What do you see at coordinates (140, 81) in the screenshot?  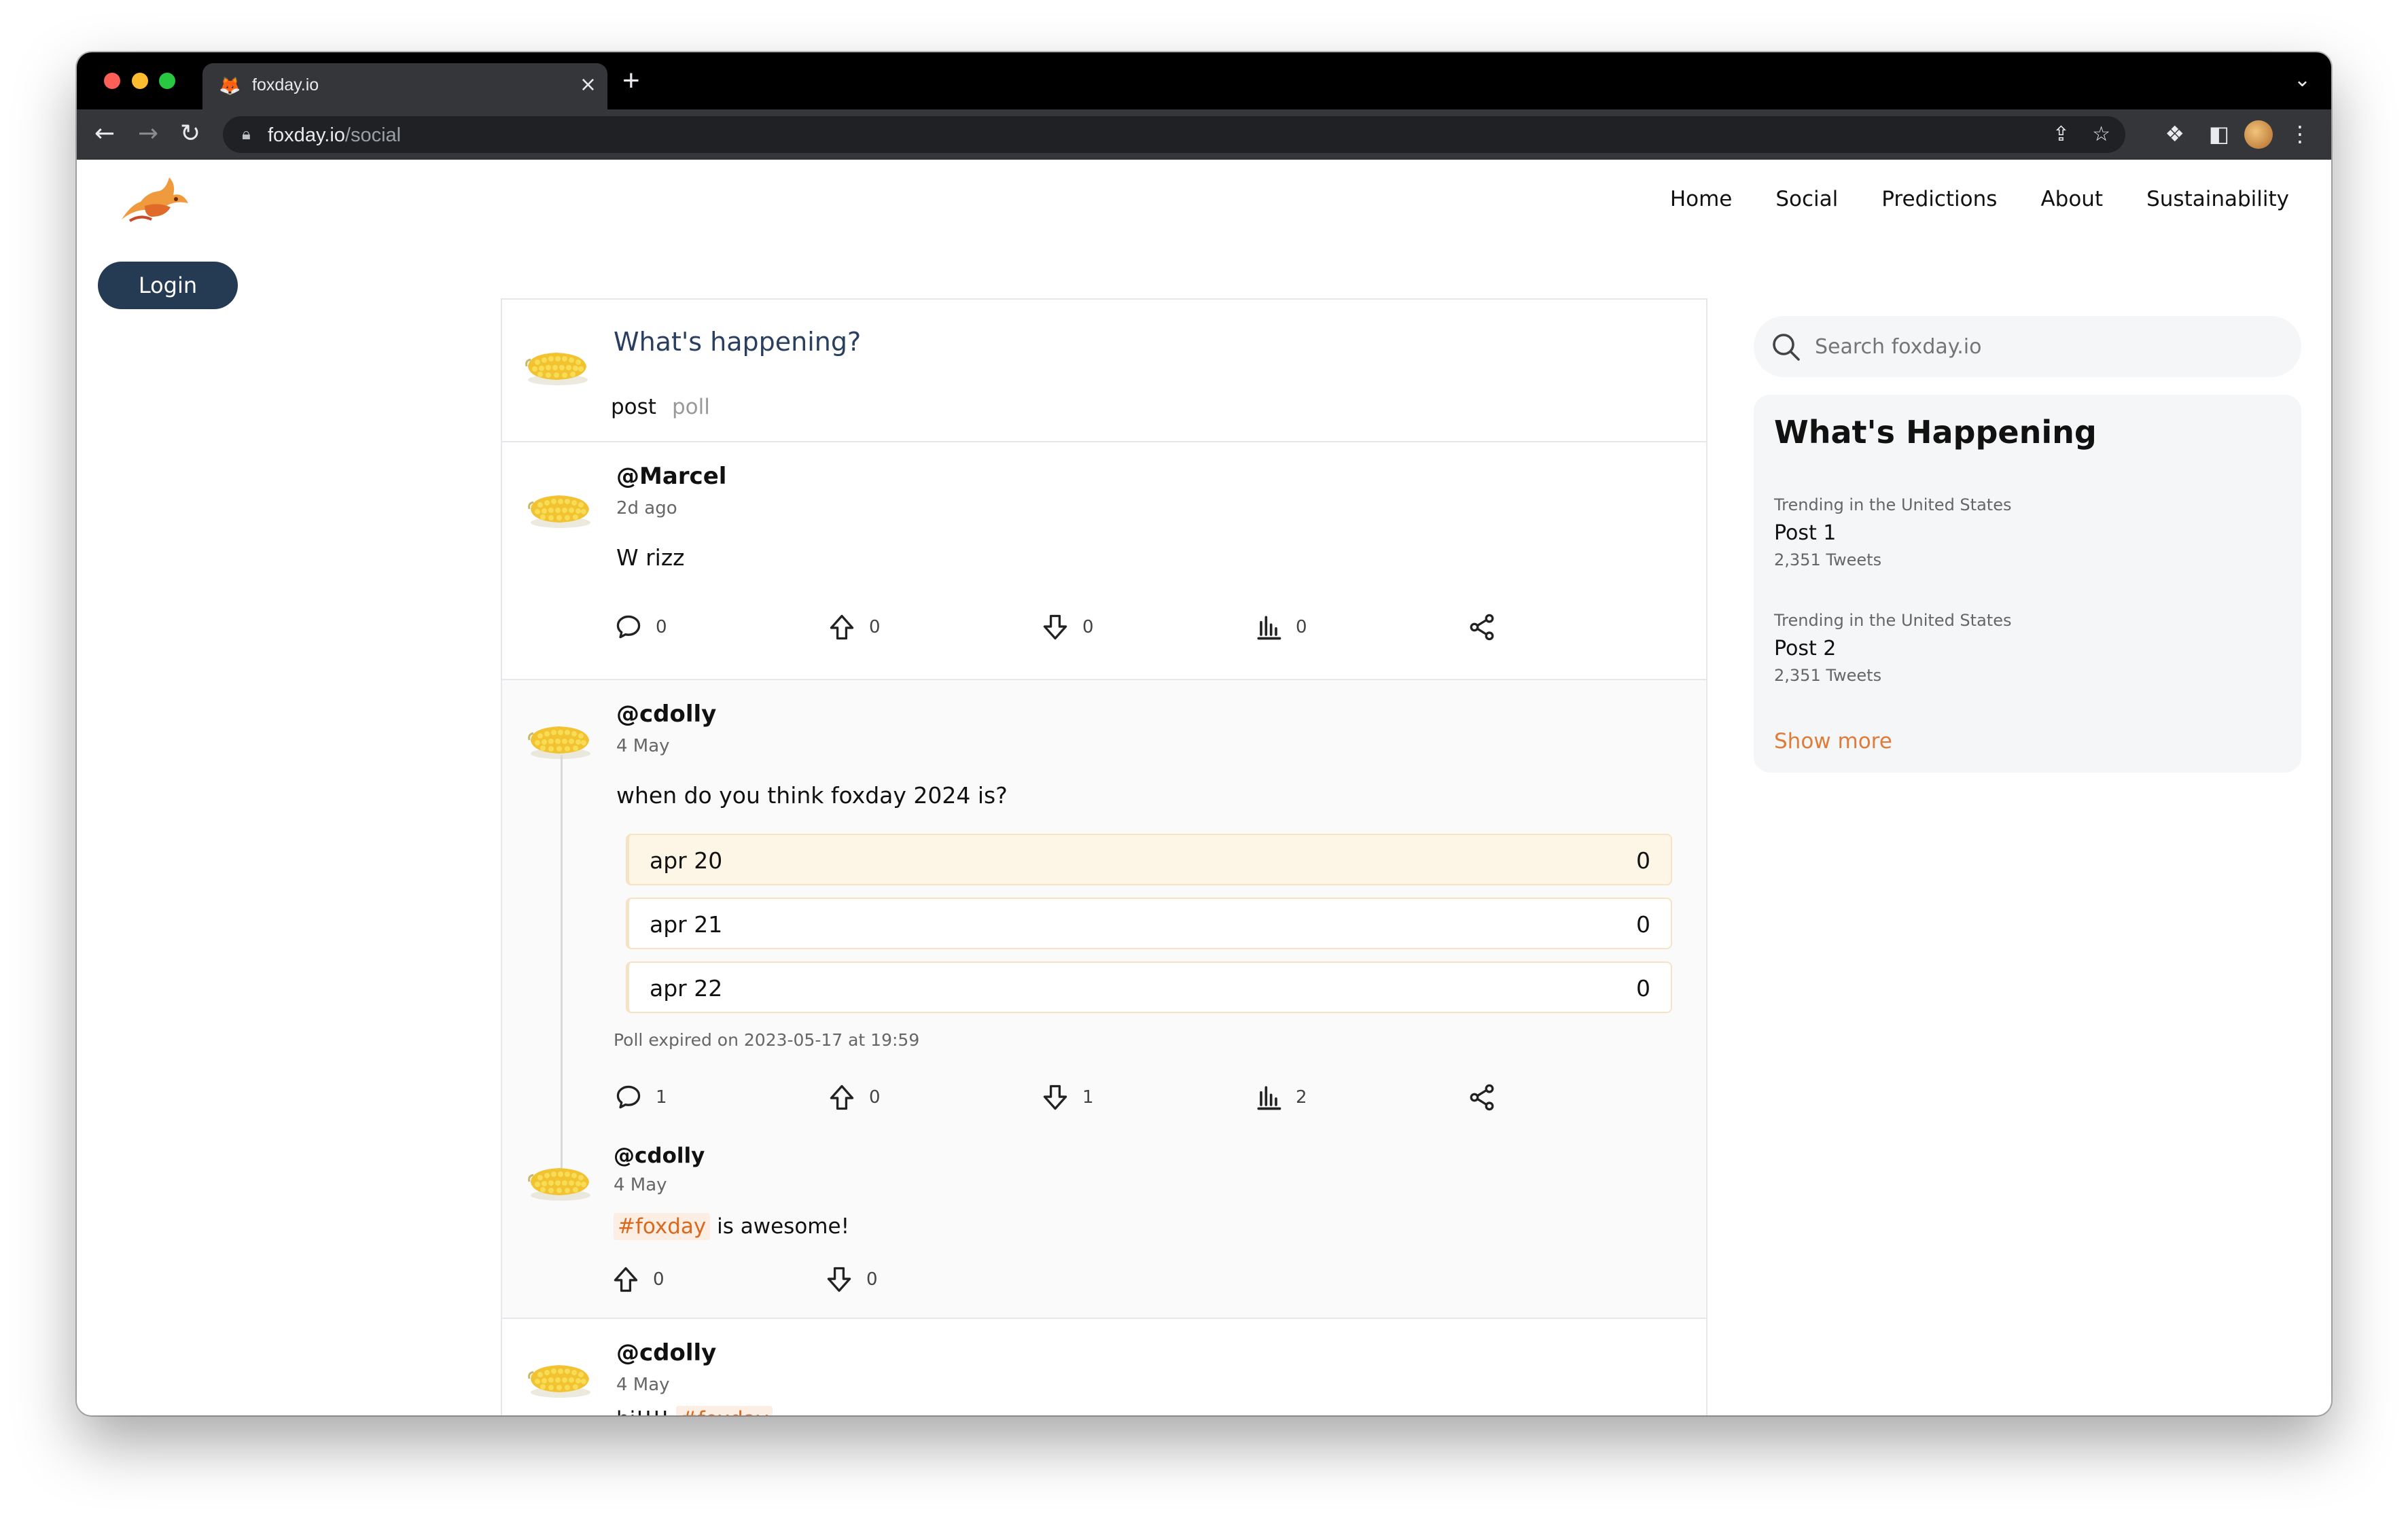 I see `minimize-window-button` at bounding box center [140, 81].